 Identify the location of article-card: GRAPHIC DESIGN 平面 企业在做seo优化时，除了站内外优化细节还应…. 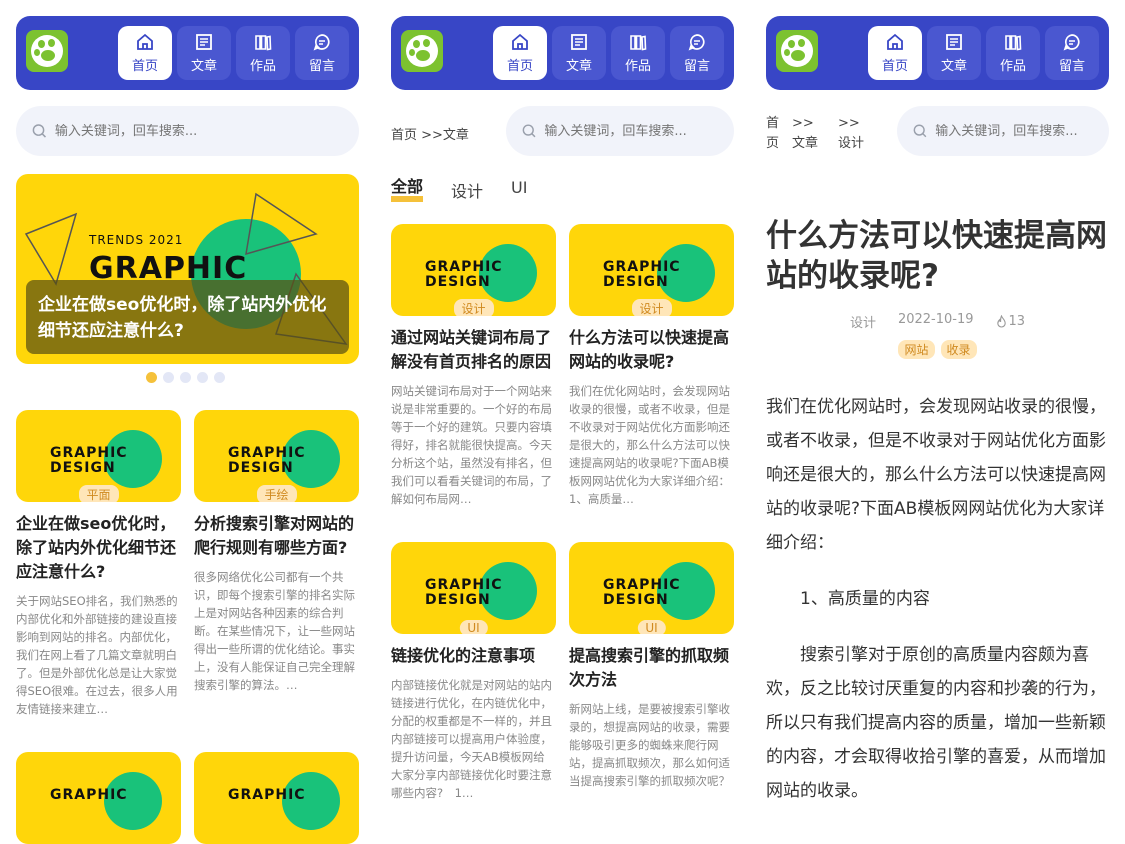
(98, 564).